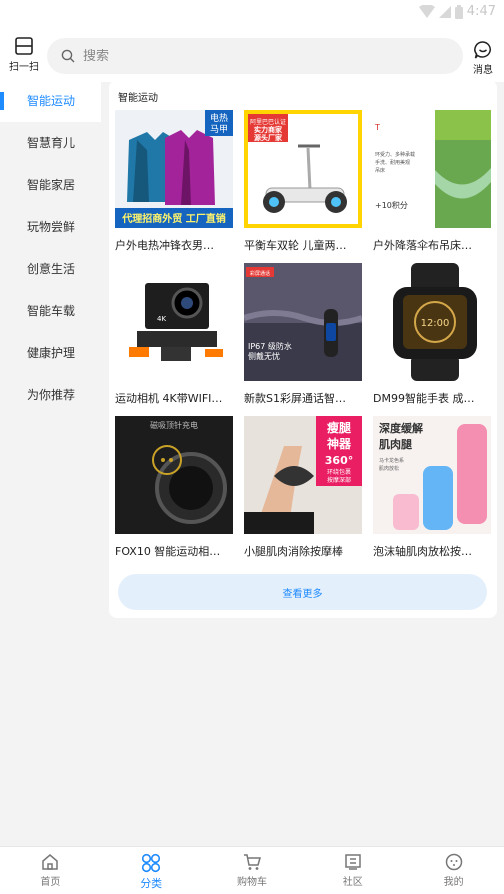 This screenshot has height=894, width=504. I want to click on product-image: 磁吸顶针充电, so click(174, 475).